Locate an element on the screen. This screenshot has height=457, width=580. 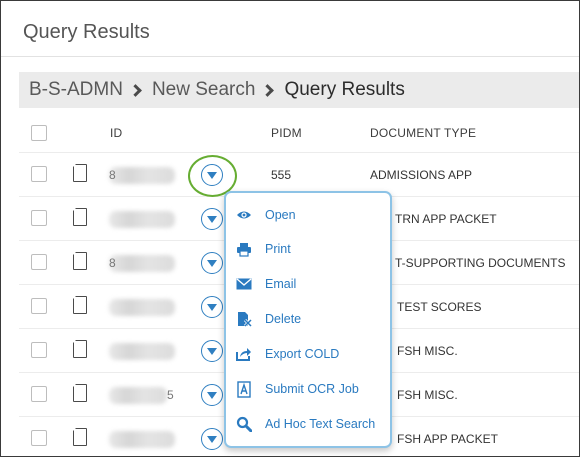
document-type-cell: TRN APP PACKET is located at coordinates (446, 219).